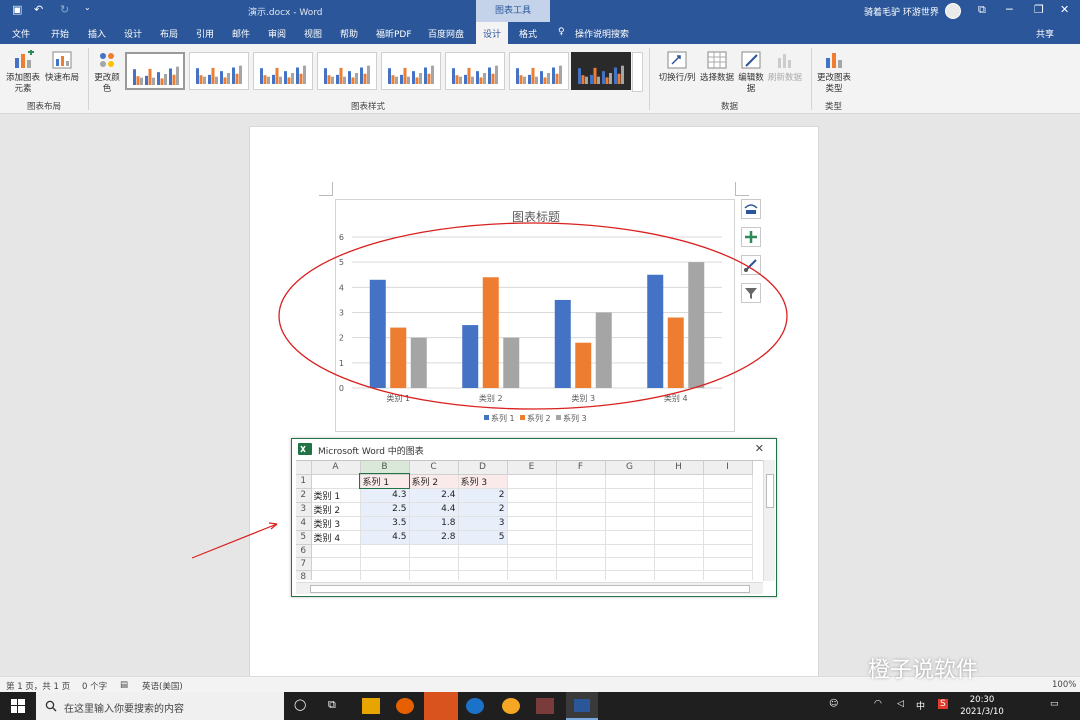 Image resolution: width=1080 pixels, height=720 pixels. What do you see at coordinates (833, 704) in the screenshot?
I see `people-icon: ☺` at bounding box center [833, 704].